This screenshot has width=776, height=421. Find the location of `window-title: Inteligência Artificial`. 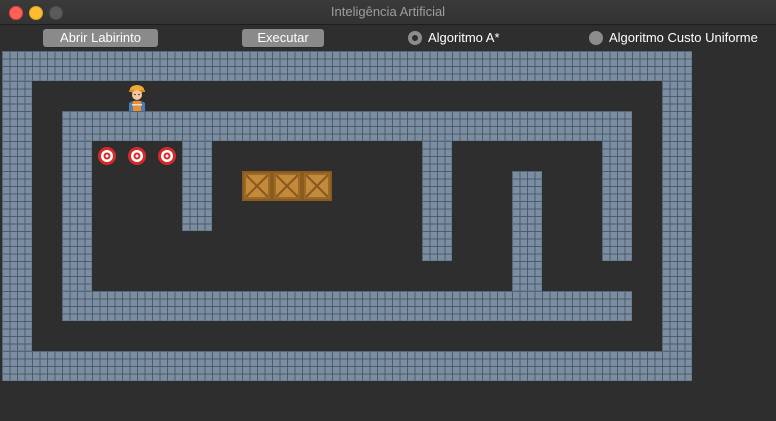

window-title: Inteligência Artificial is located at coordinates (388, 11).